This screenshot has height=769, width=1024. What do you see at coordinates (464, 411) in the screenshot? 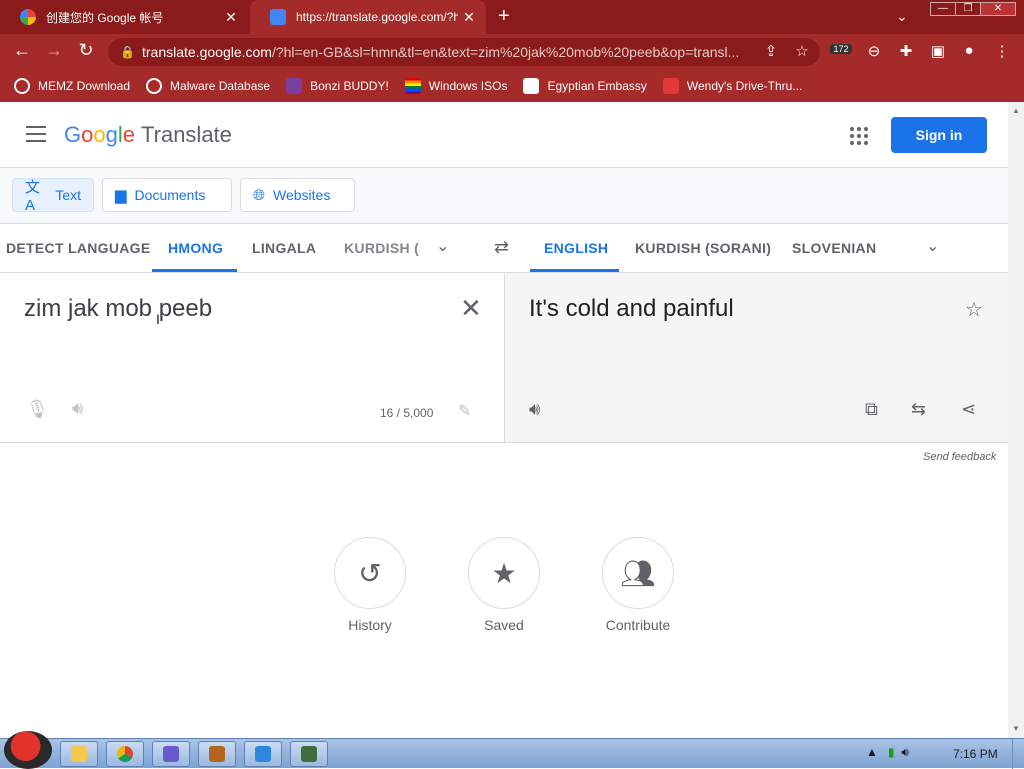
I see `pencil-icon: ✎` at bounding box center [464, 411].